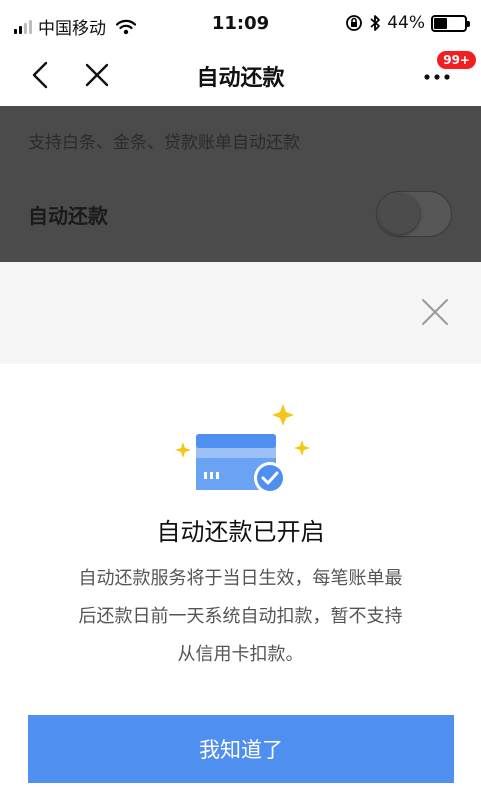 This screenshot has height=800, width=481. Describe the element at coordinates (354, 23) in the screenshot. I see `rotation-lock-icon` at that location.